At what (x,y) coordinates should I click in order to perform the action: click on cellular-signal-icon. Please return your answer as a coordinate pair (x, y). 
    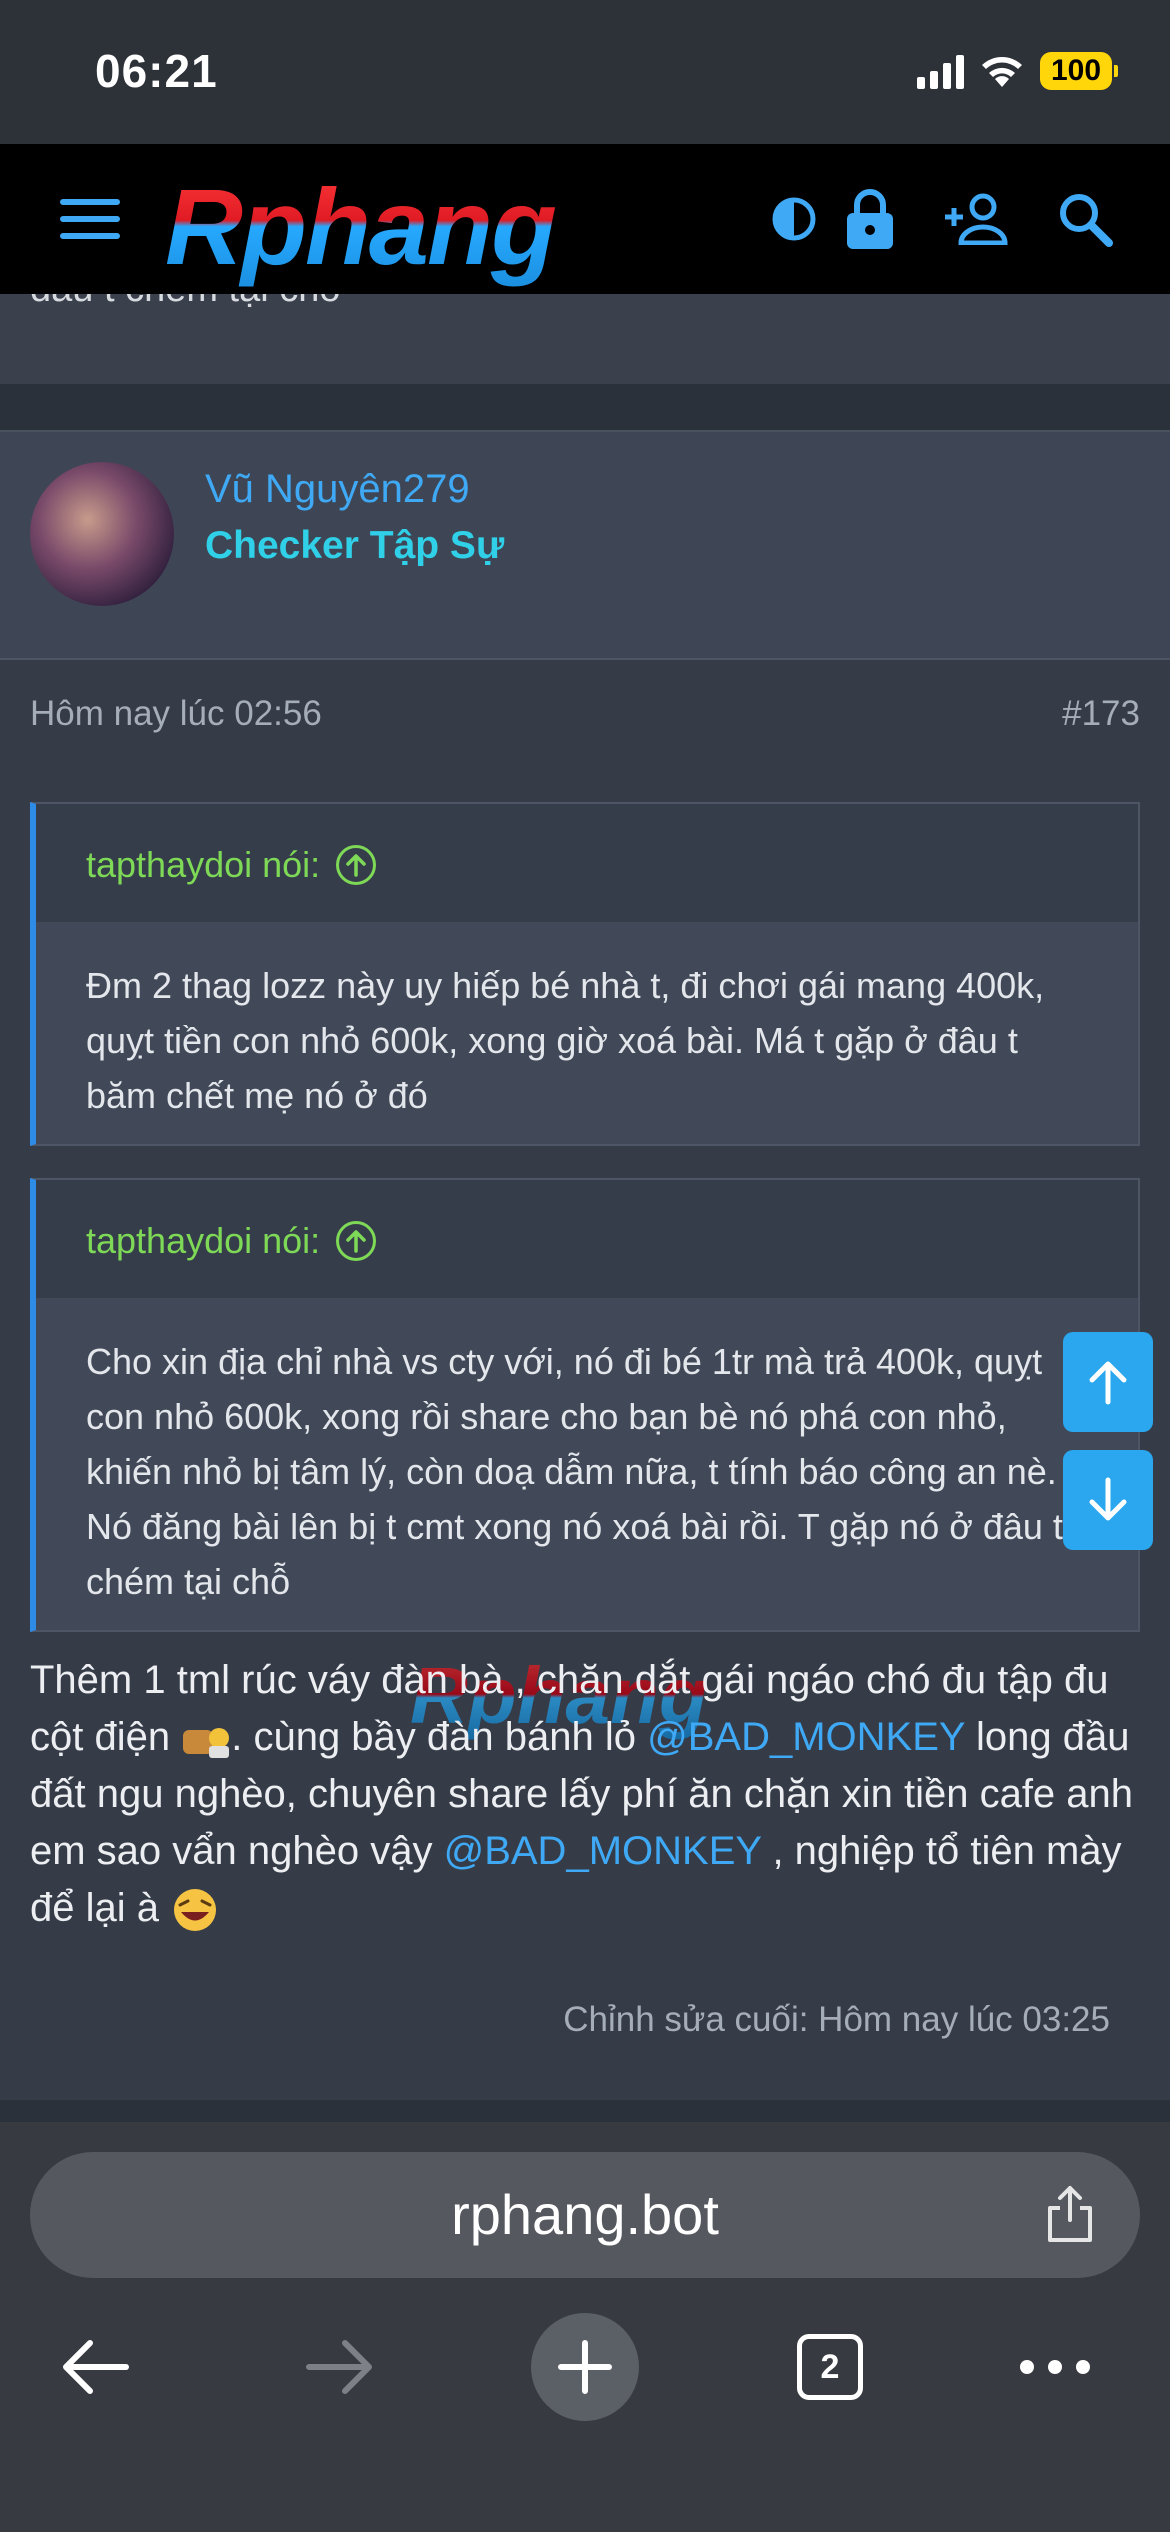
    Looking at the image, I should click on (940, 71).